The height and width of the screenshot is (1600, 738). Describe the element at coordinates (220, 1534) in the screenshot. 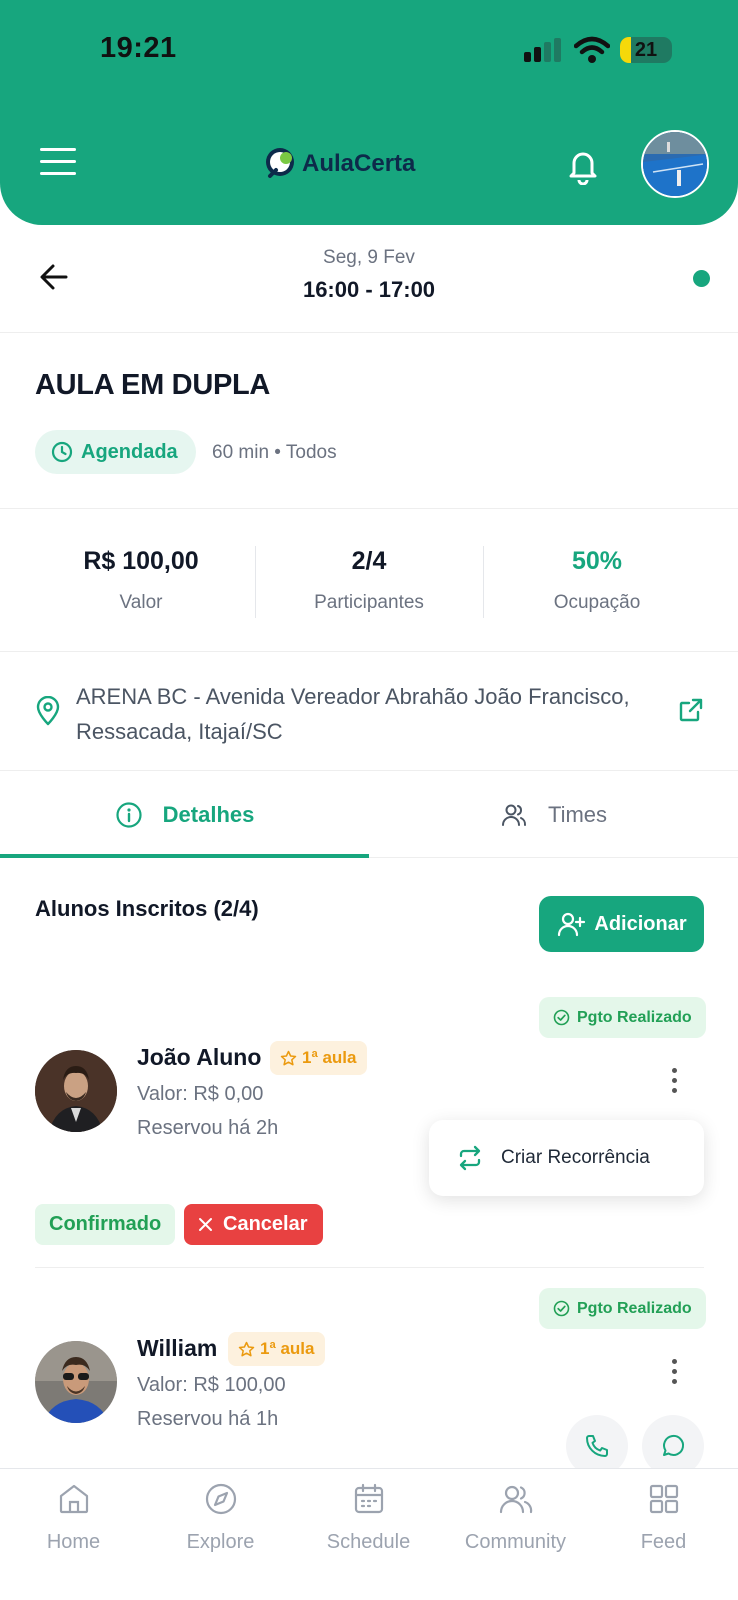

I see `nav-explore: Explore` at that location.